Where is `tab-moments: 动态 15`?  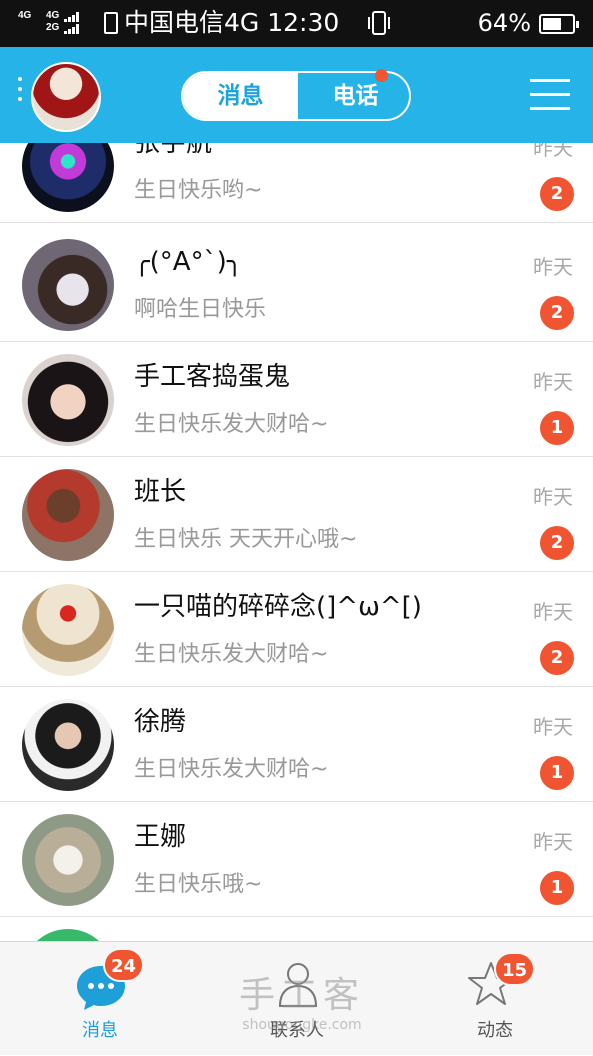
tab-moments: 动态 15 is located at coordinates (495, 999).